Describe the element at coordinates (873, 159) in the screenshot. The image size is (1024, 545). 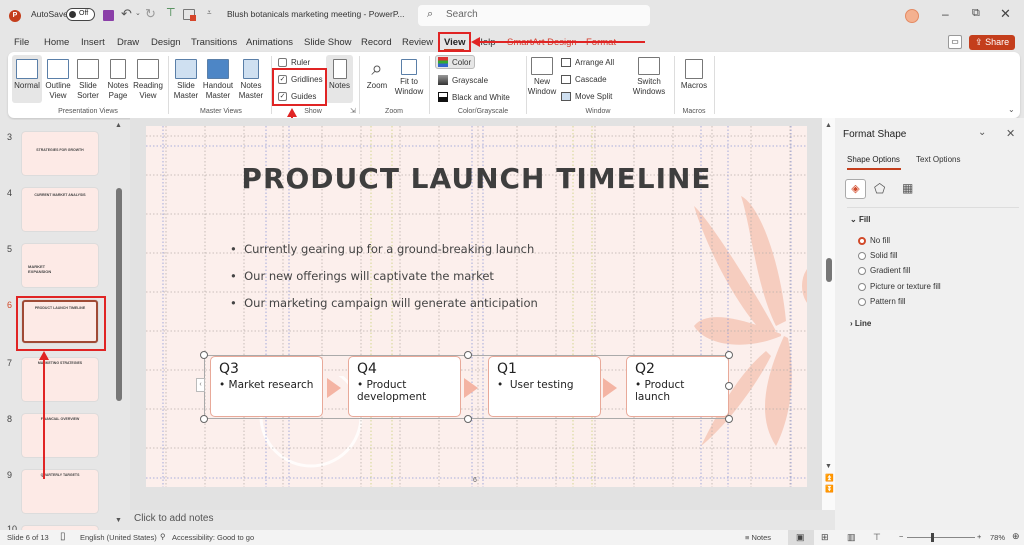
I see `tab-shape-options: Shape Options` at that location.